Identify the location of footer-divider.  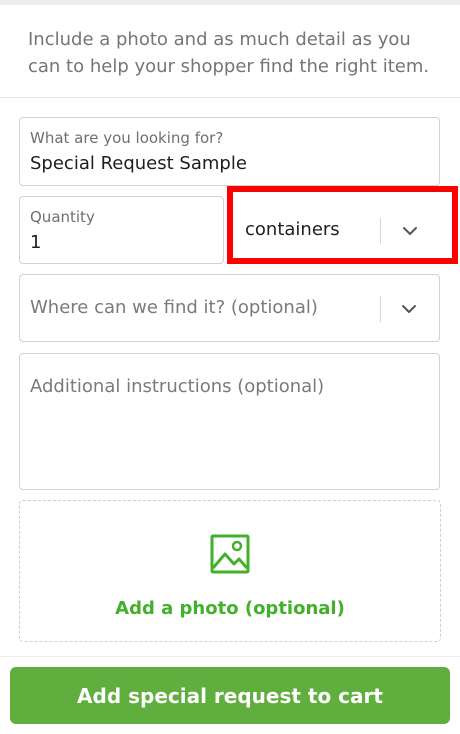
(230, 656).